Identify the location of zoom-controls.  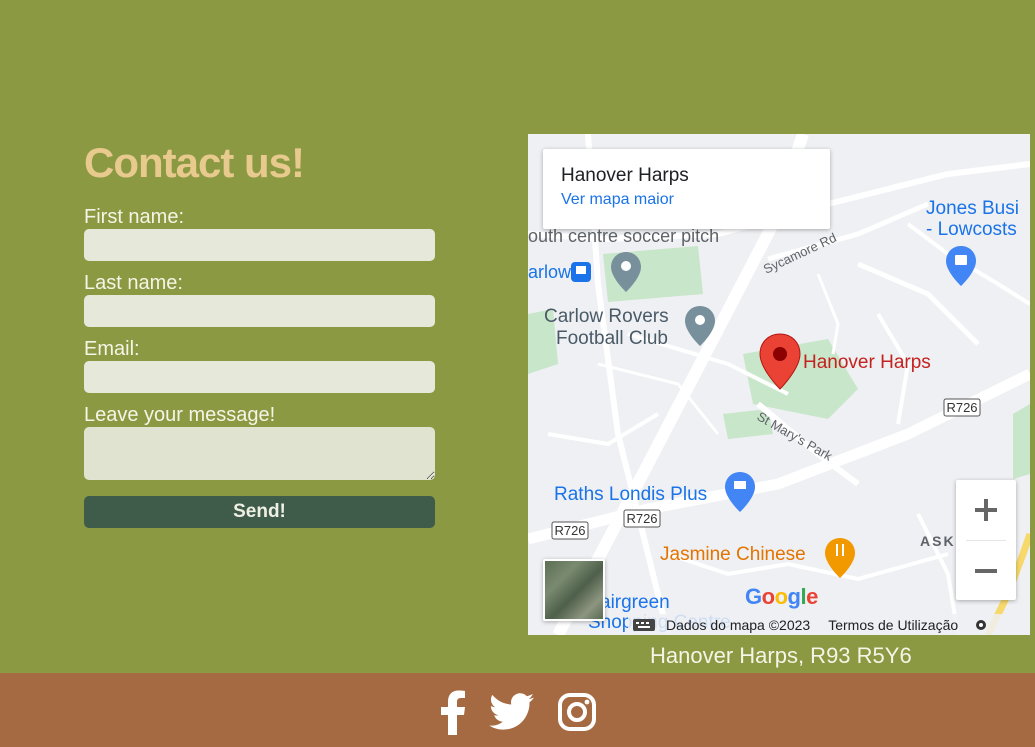
(986, 540).